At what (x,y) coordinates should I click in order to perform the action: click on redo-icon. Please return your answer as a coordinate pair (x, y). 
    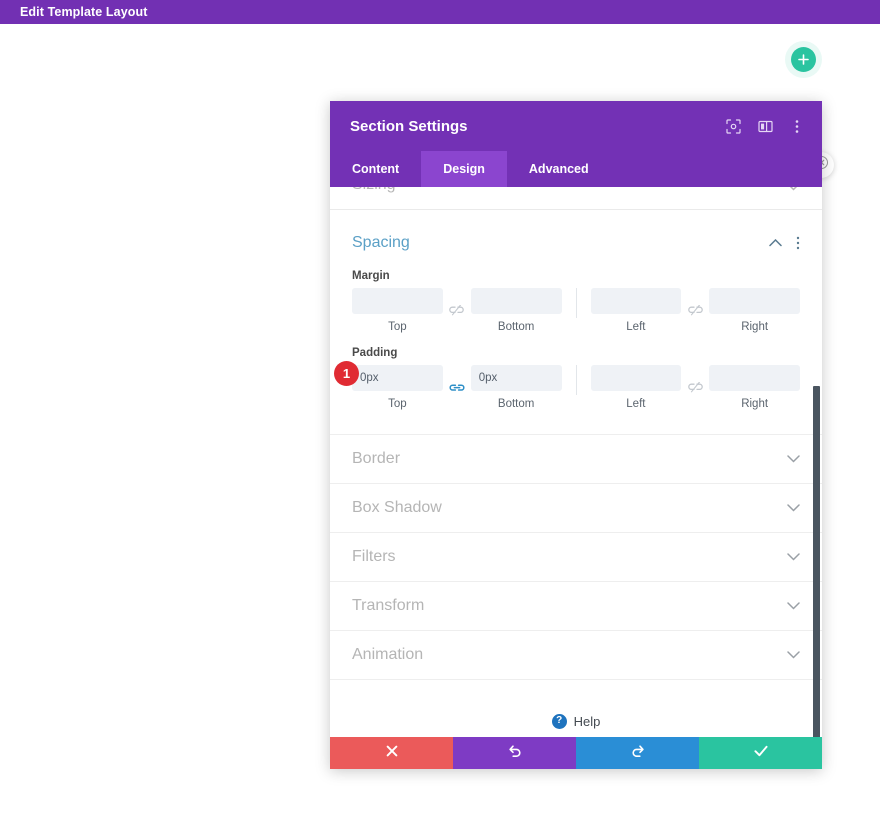
    Looking at the image, I should click on (638, 753).